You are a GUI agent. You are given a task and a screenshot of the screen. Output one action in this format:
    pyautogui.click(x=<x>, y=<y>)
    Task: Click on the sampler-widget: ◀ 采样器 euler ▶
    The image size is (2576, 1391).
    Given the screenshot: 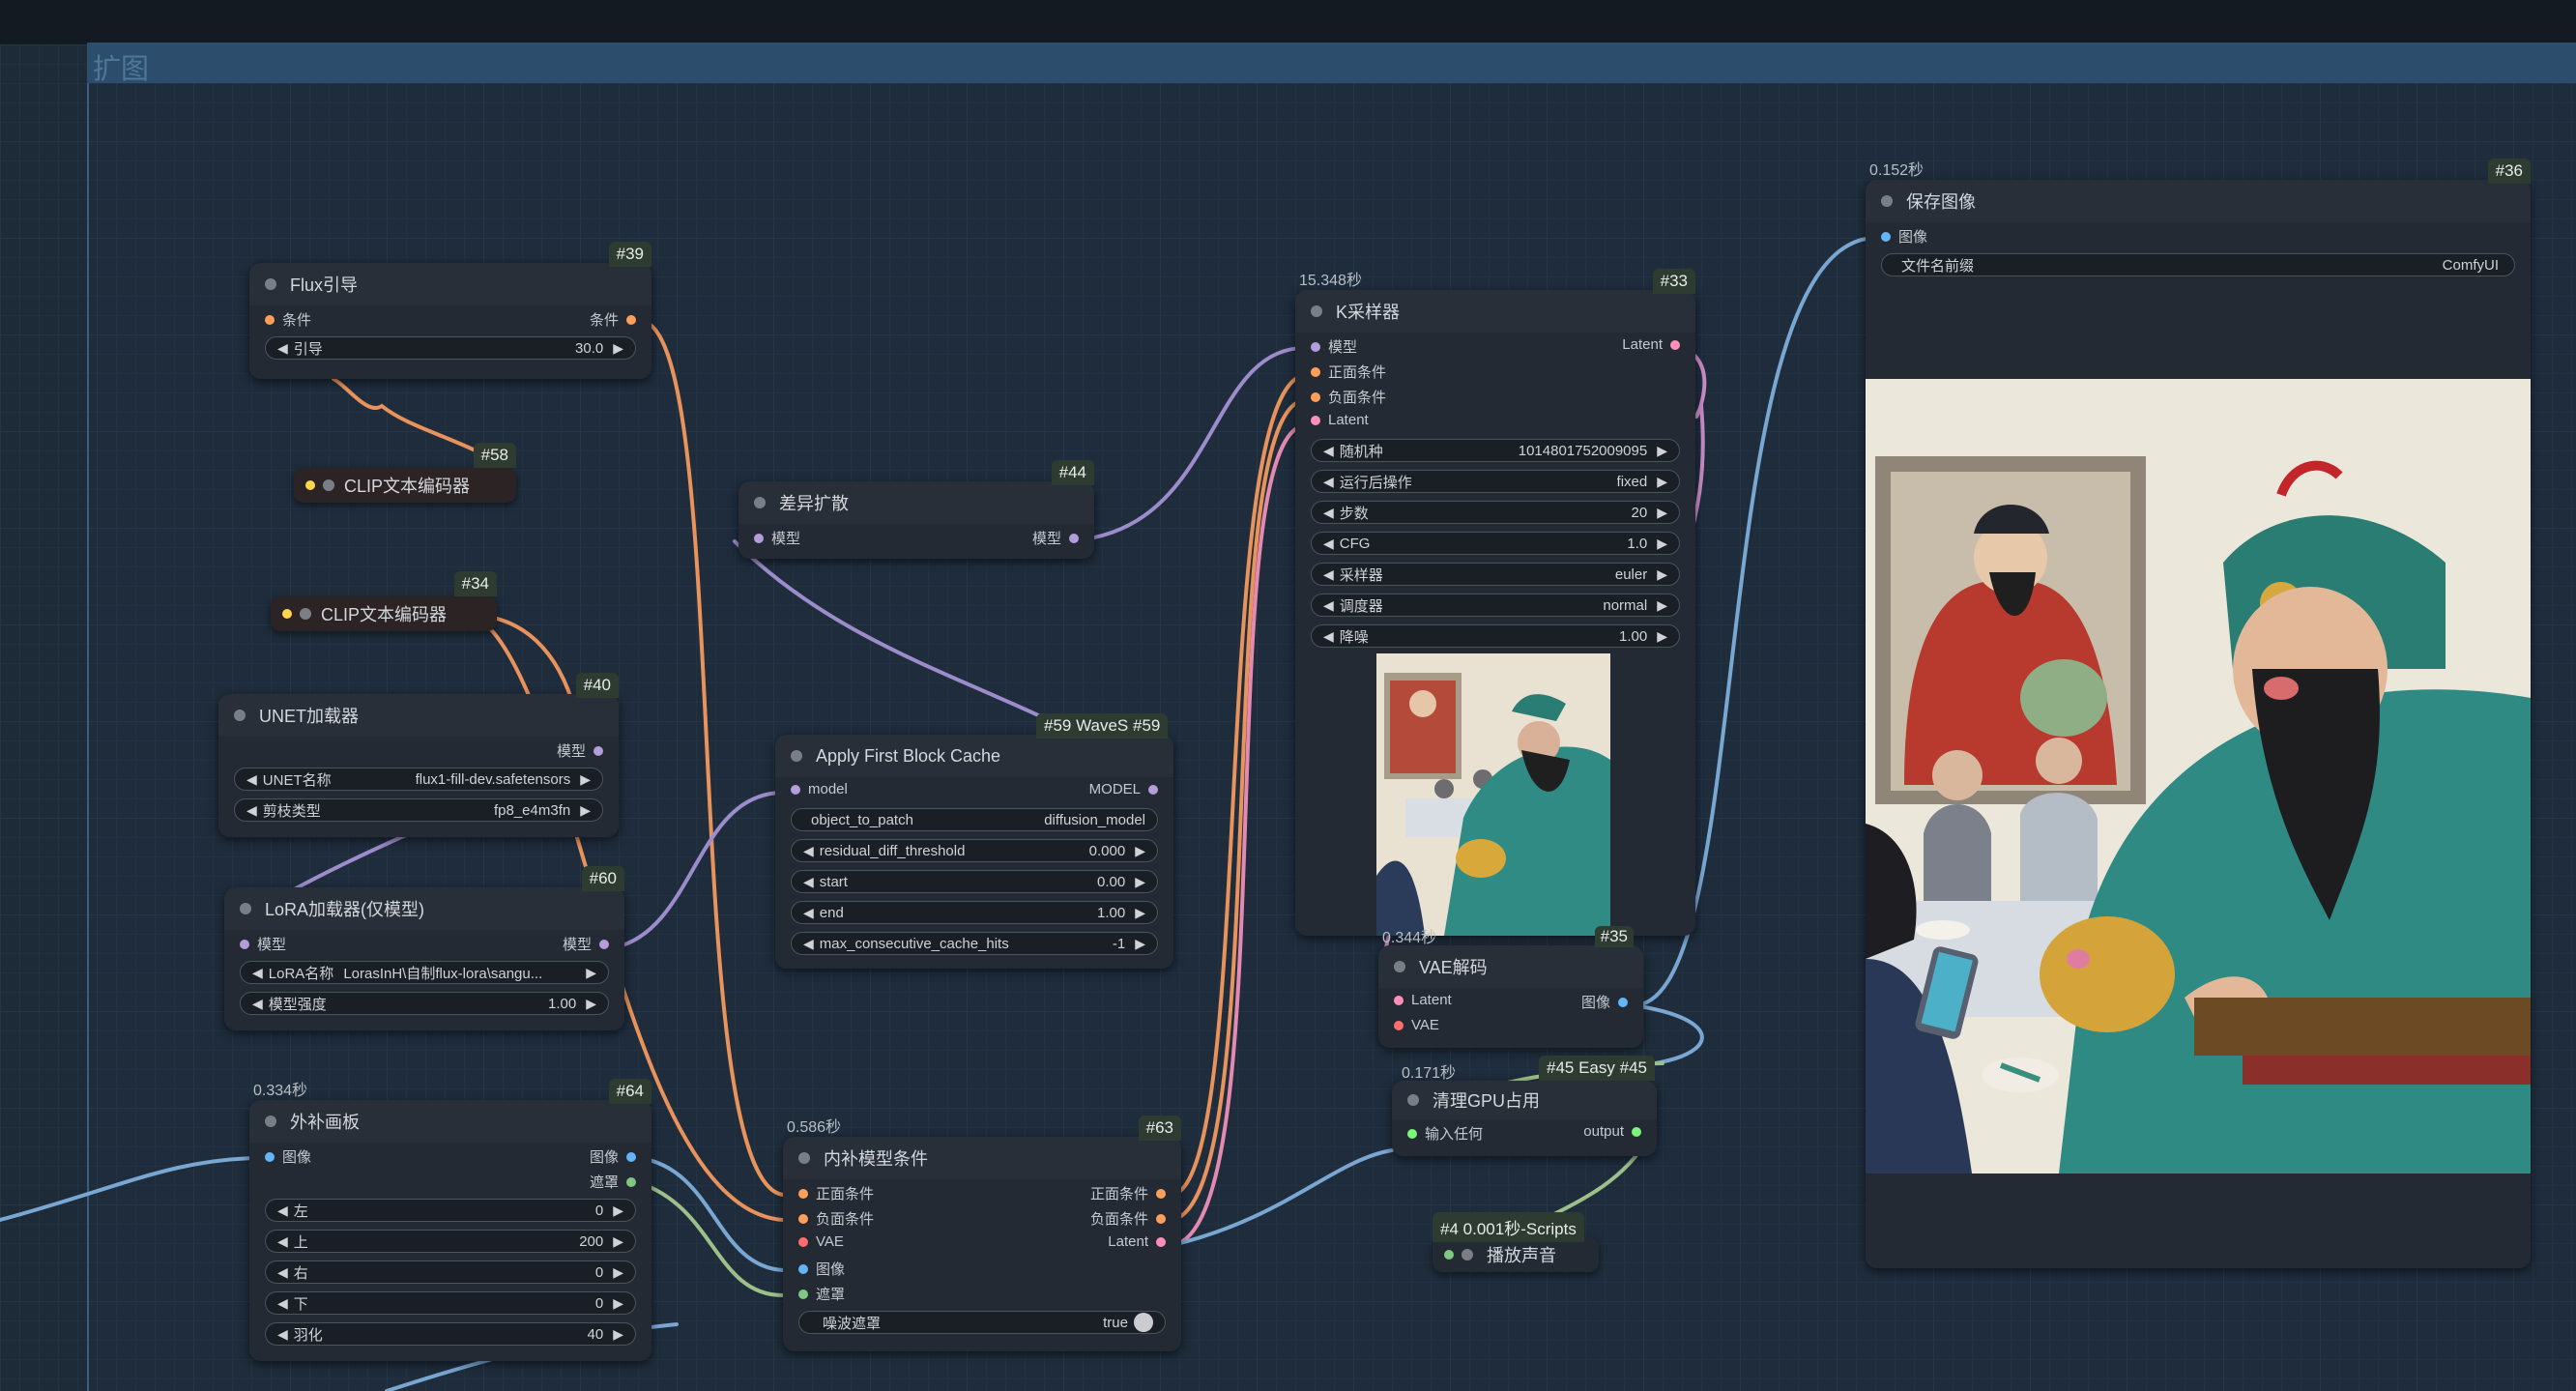 What is the action you would take?
    pyautogui.click(x=1496, y=574)
    